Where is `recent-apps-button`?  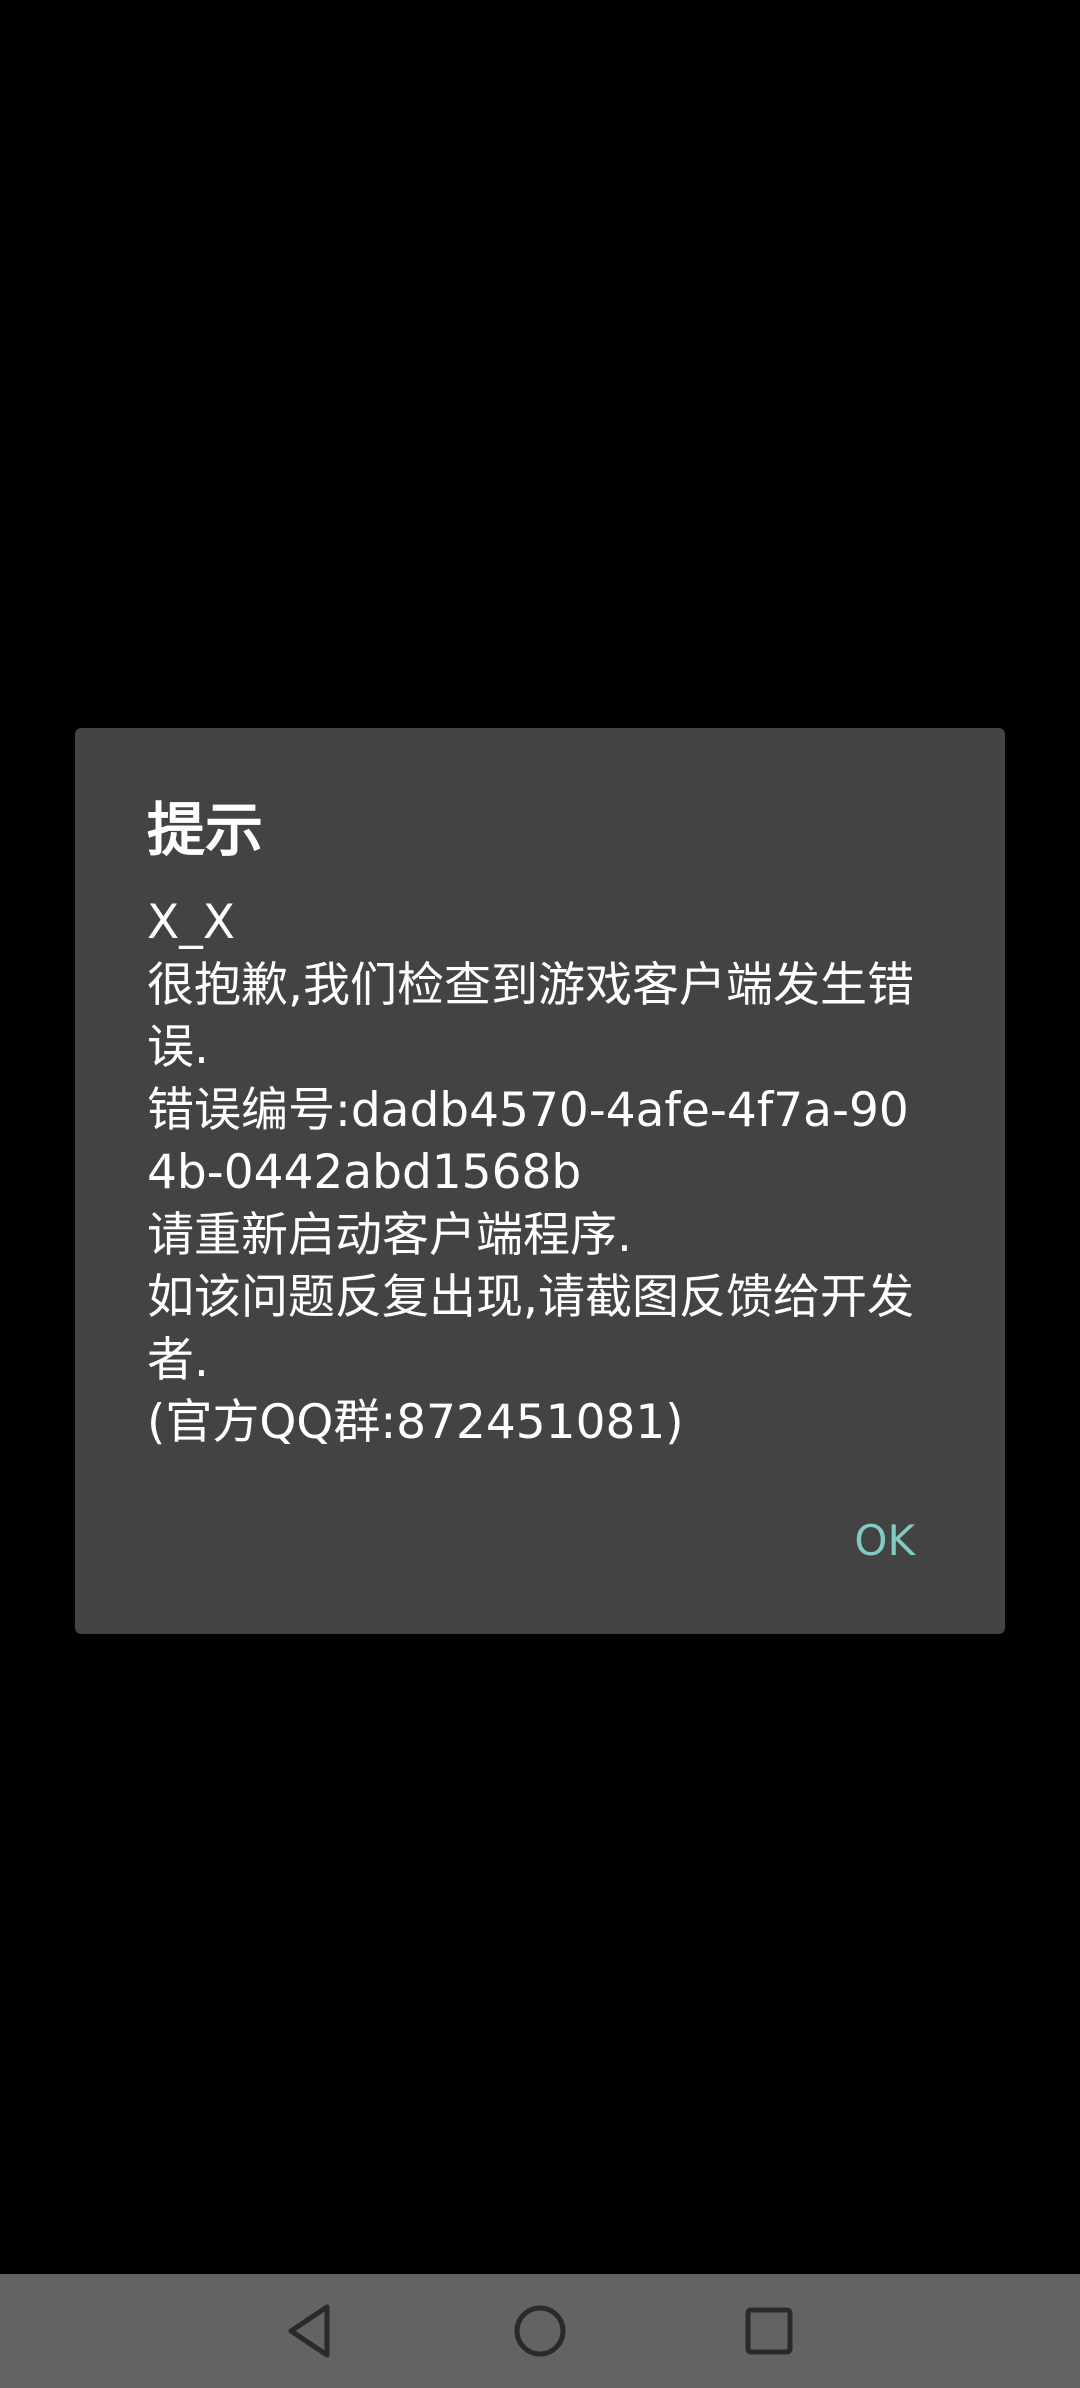
recent-apps-button is located at coordinates (769, 2331).